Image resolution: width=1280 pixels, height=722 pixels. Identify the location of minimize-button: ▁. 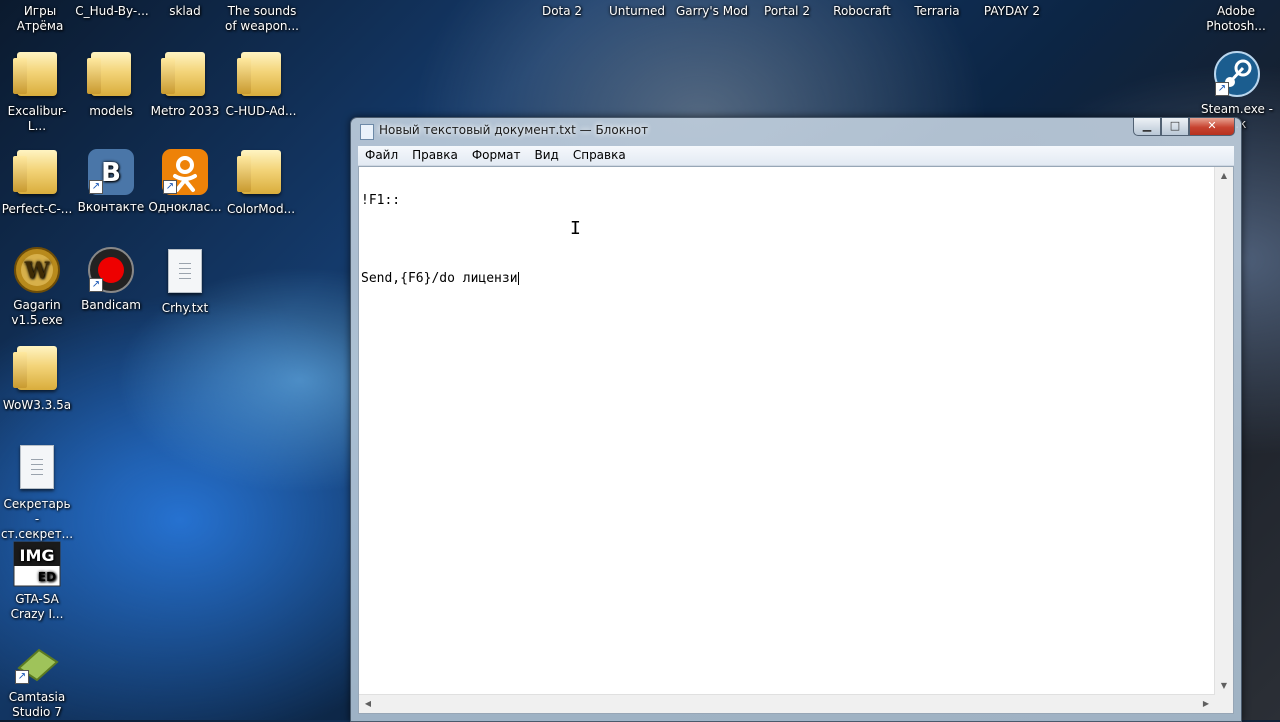
(1147, 127).